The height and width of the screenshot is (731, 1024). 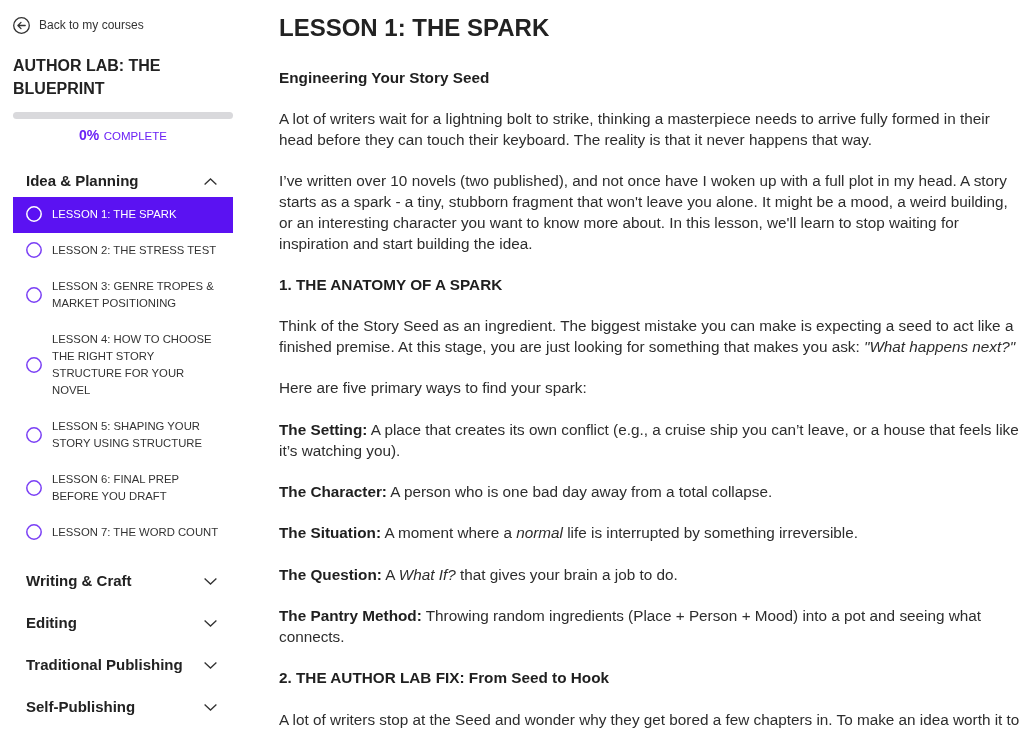 What do you see at coordinates (526, 491) in the screenshot?
I see `paragraph: The Character: A person who is one bad day away from a total collapse.` at bounding box center [526, 491].